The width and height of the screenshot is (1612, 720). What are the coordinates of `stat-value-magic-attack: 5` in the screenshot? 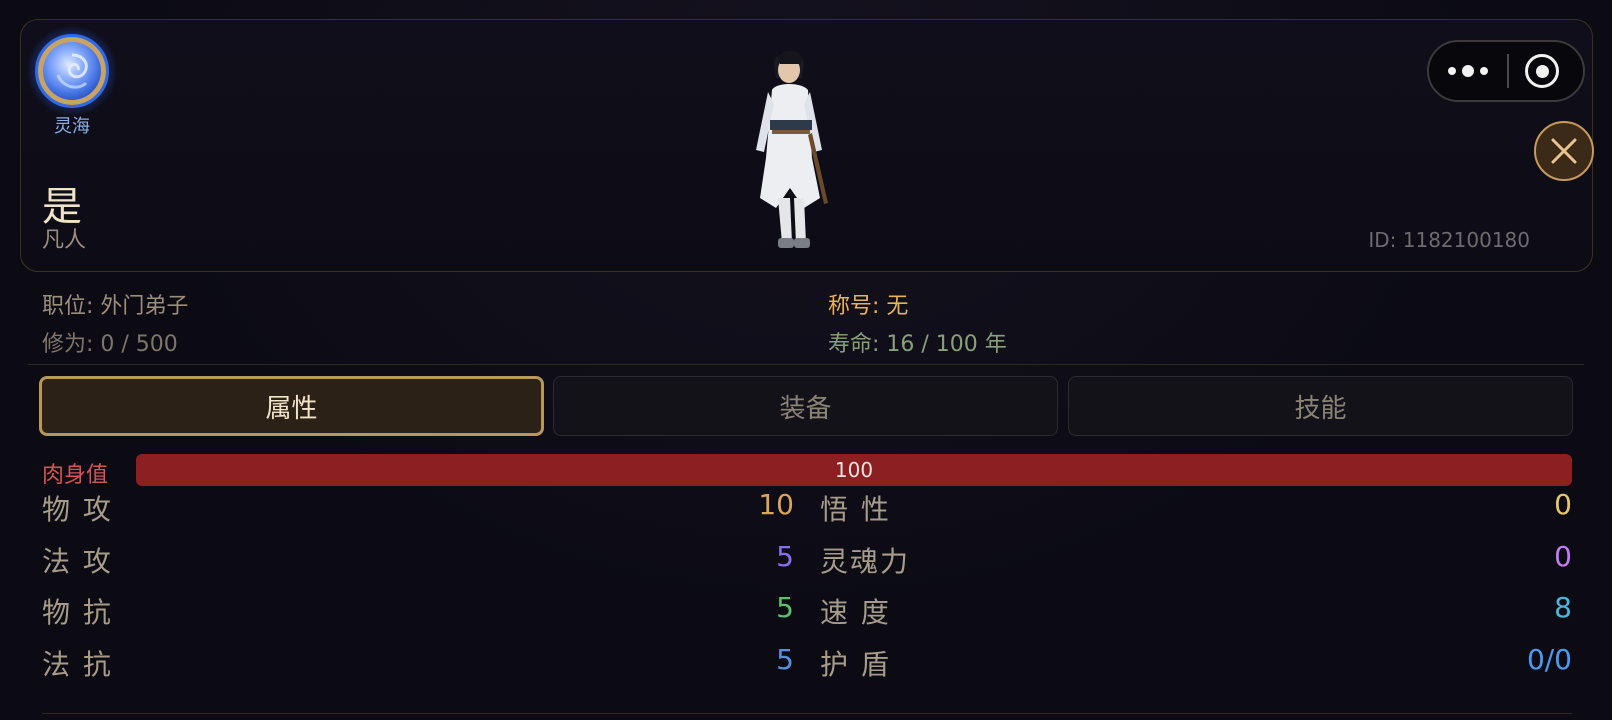 It's located at (785, 556).